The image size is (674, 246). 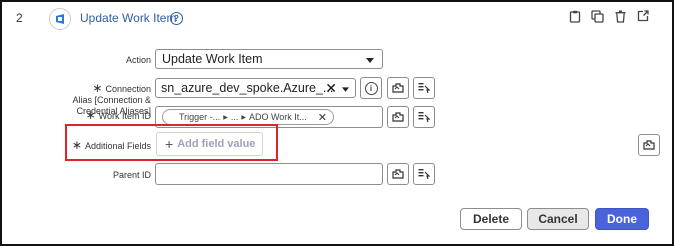 What do you see at coordinates (575, 16) in the screenshot?
I see `clipboard-icon` at bounding box center [575, 16].